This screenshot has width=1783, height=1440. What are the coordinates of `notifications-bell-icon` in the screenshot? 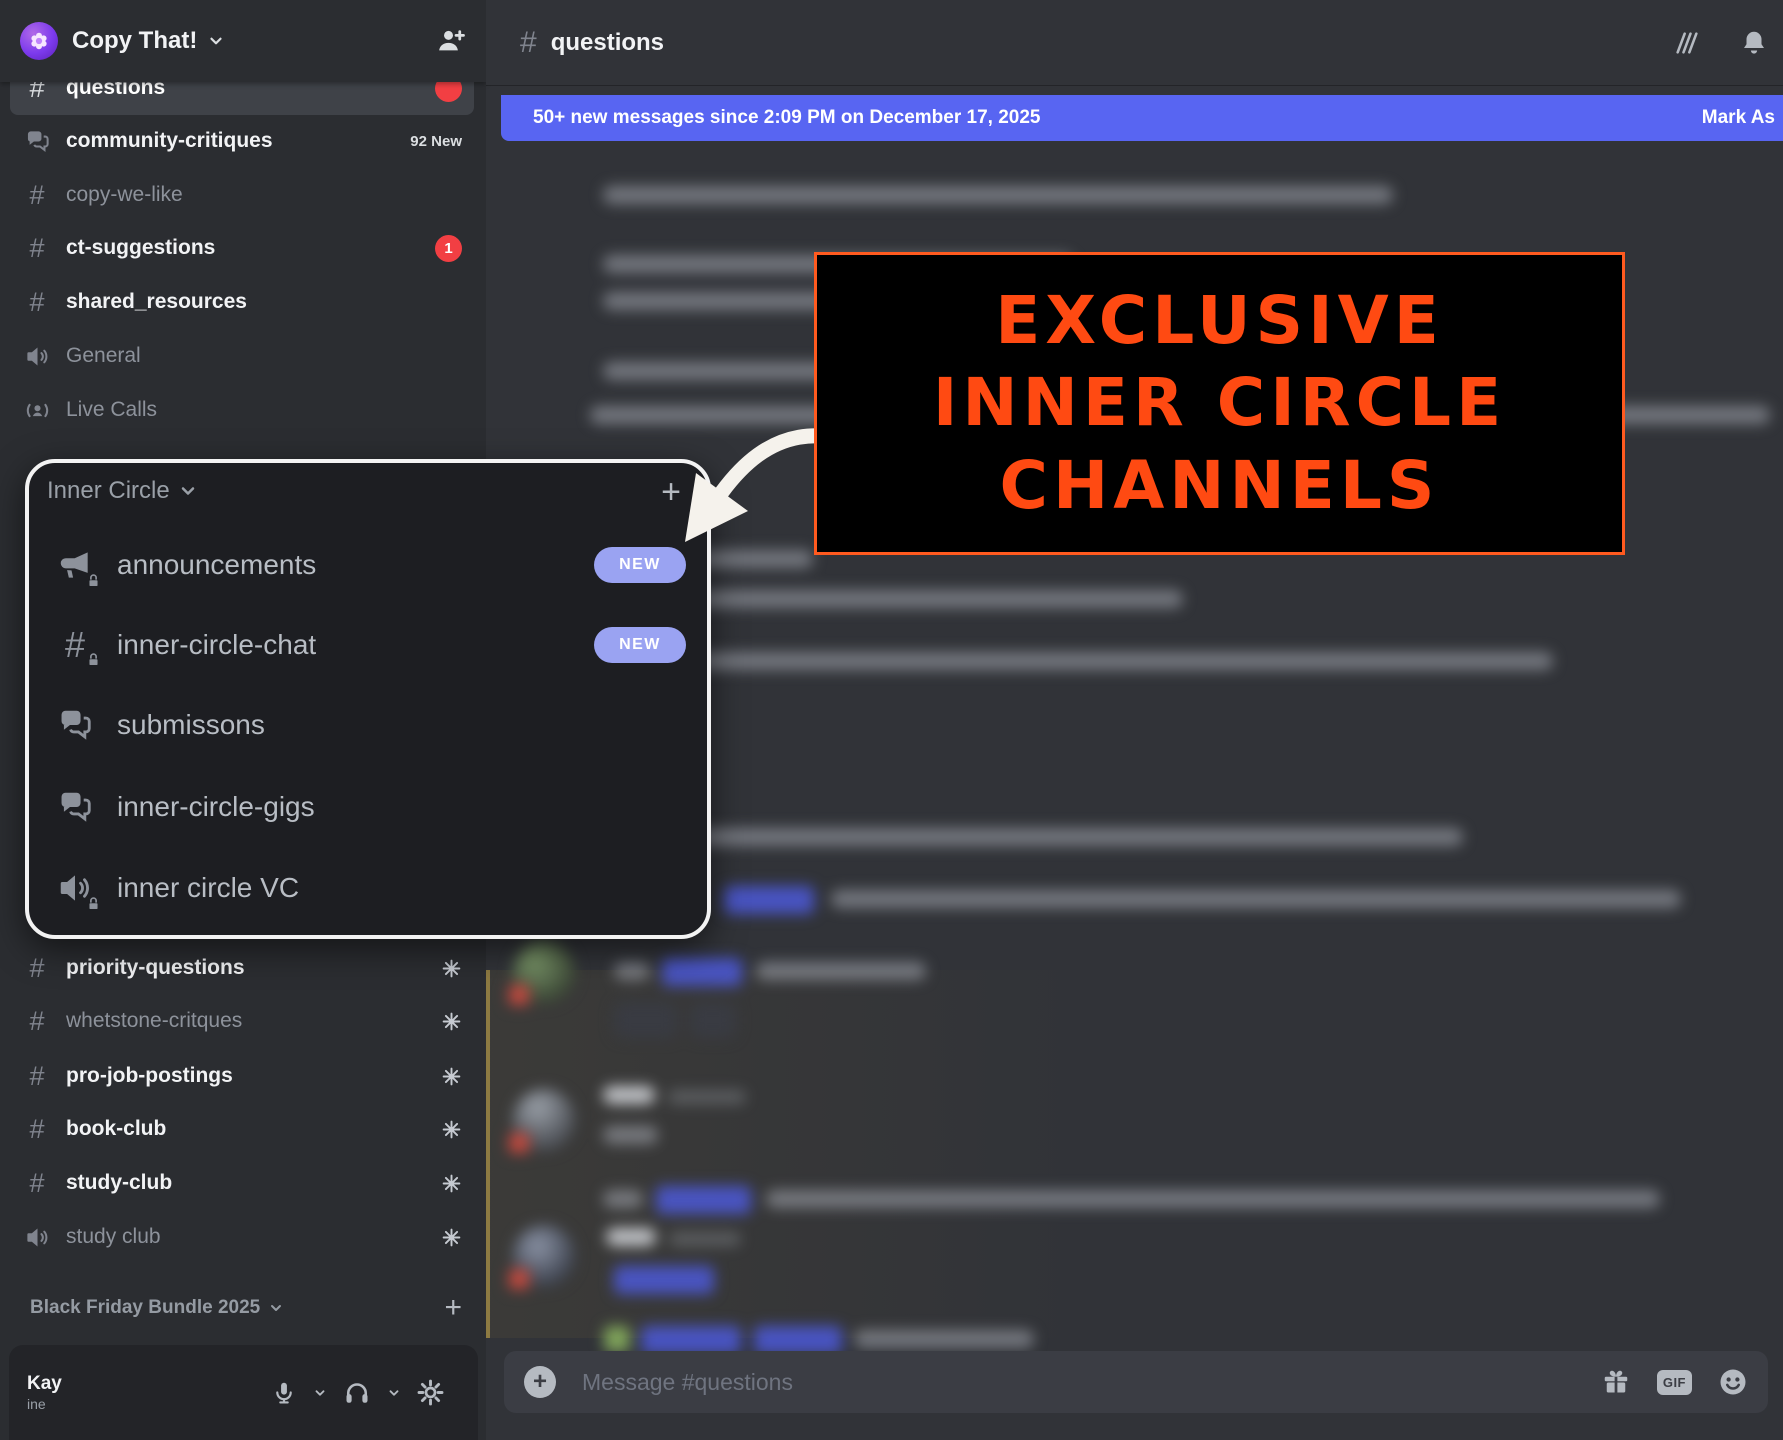 It's located at (1754, 43).